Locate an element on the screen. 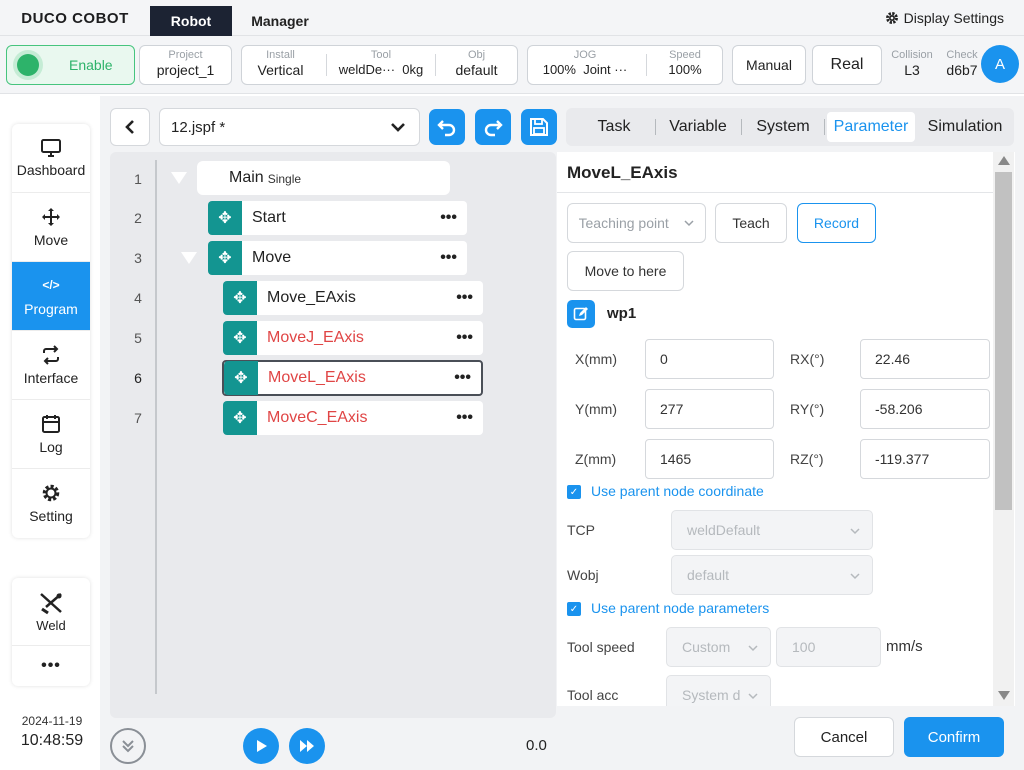 The height and width of the screenshot is (770, 1024). step-forward-button is located at coordinates (307, 746).